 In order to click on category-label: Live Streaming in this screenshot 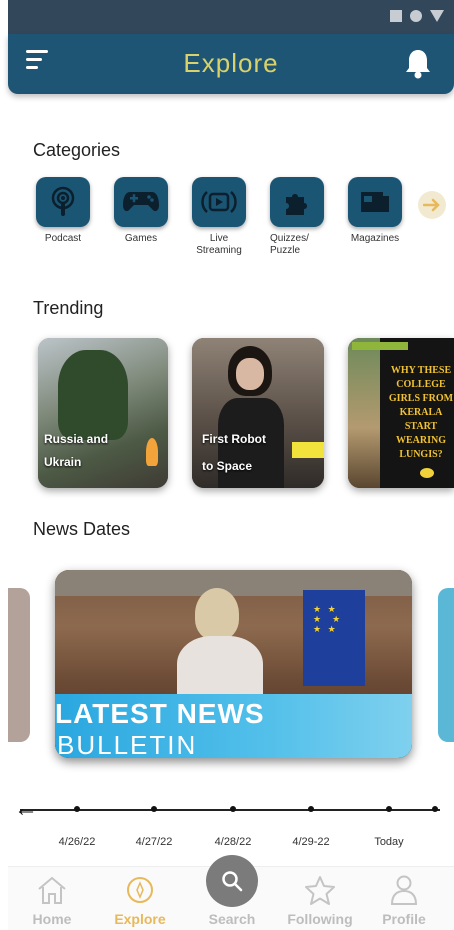, I will do `click(219, 244)`.